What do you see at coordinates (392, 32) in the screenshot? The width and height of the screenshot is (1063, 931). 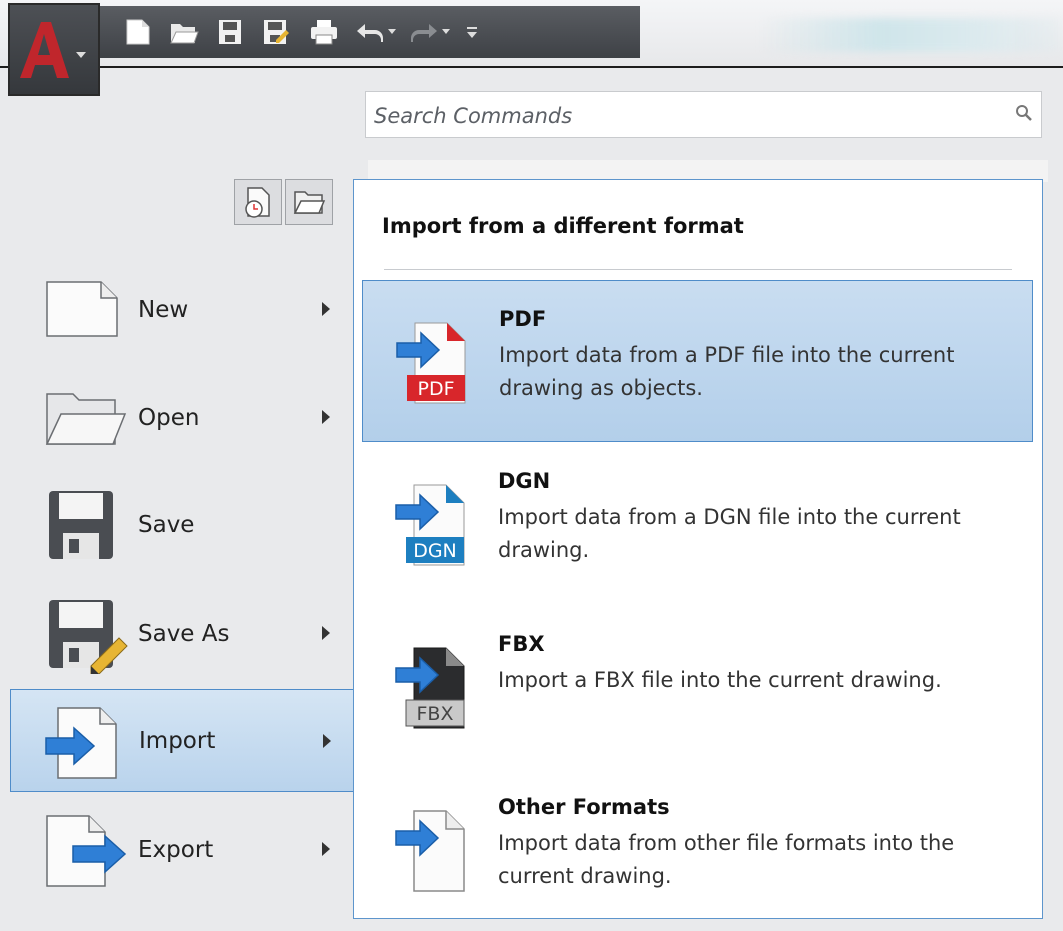 I see `qat-undo-dropdown-icon` at bounding box center [392, 32].